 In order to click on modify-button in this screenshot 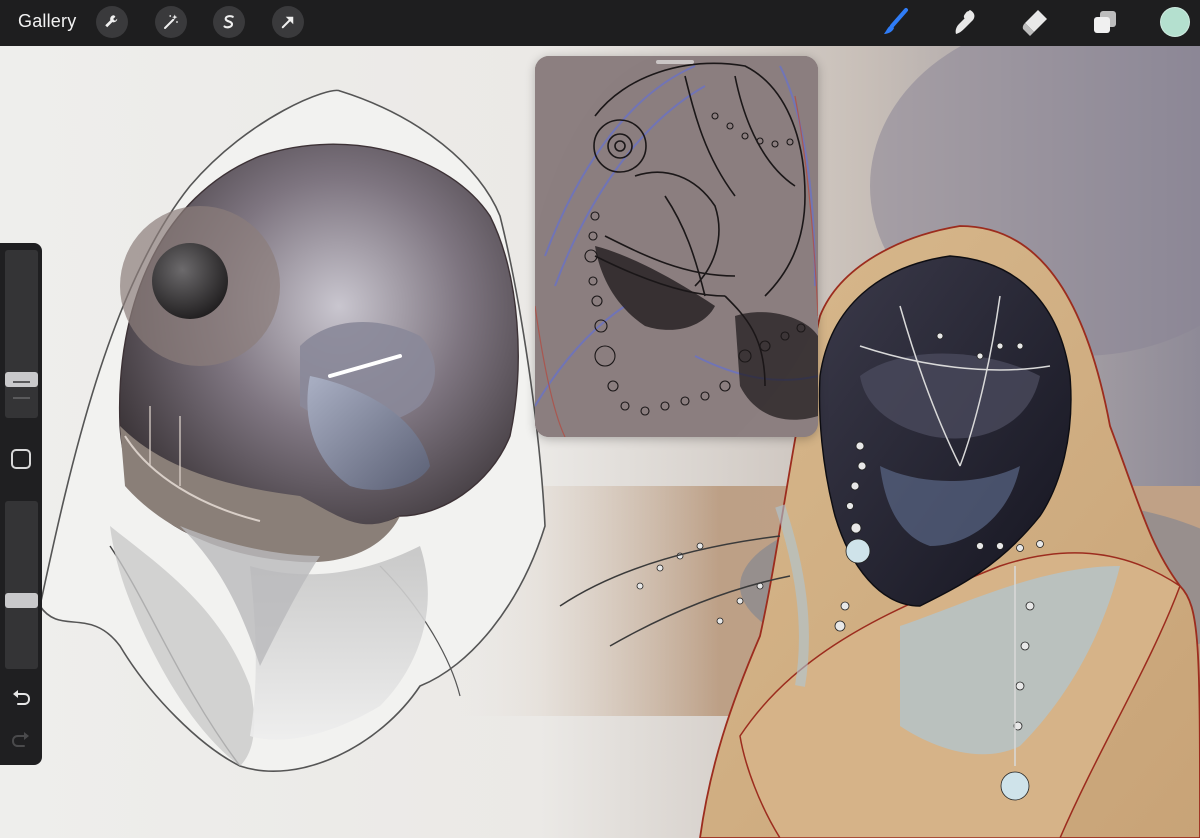, I will do `click(21, 459)`.